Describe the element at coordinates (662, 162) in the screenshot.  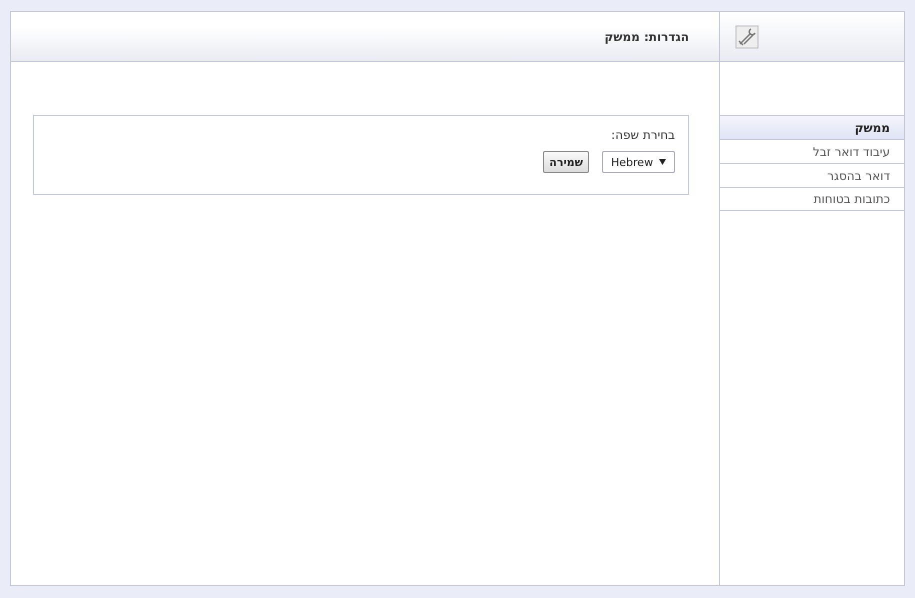
I see `caret-icon` at that location.